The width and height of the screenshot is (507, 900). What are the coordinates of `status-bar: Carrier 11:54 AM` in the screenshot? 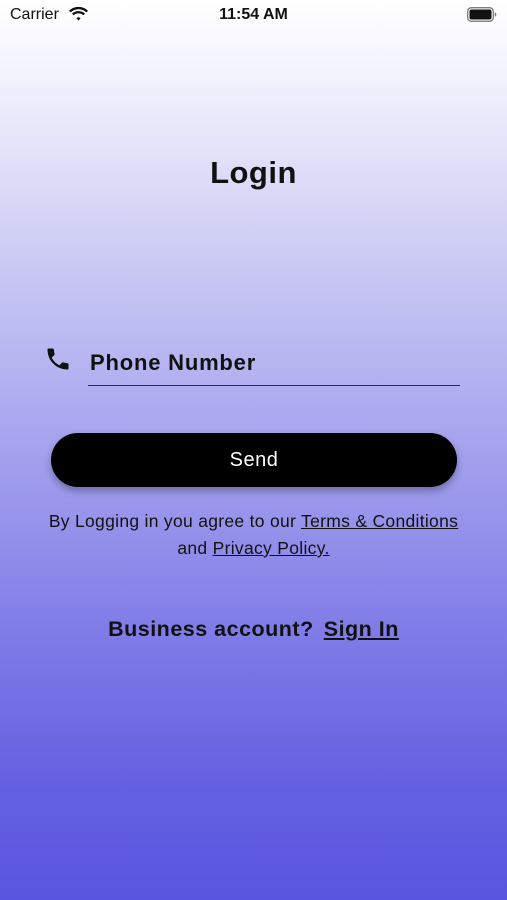 It's located at (253, 15).